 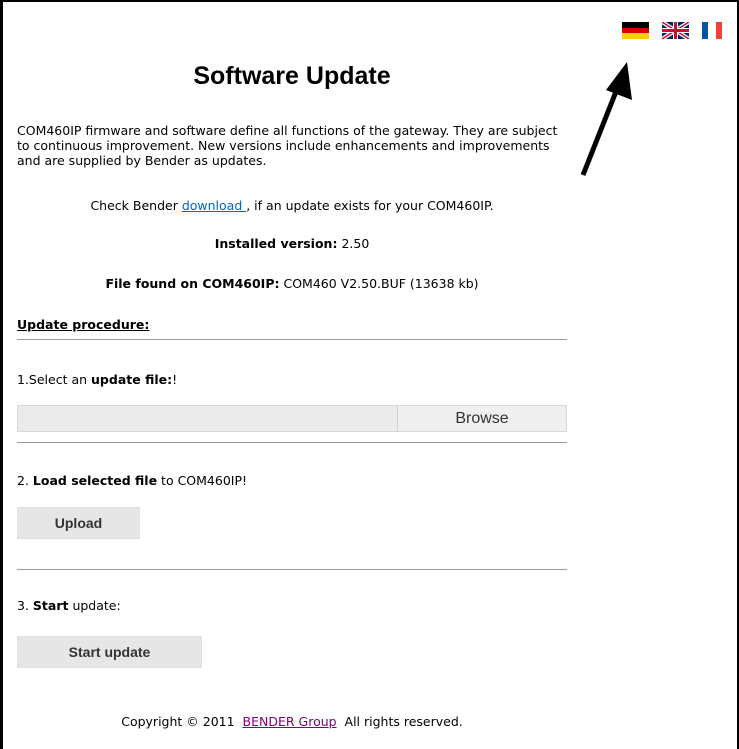 I want to click on start-update-button: Start update, so click(x=109, y=652).